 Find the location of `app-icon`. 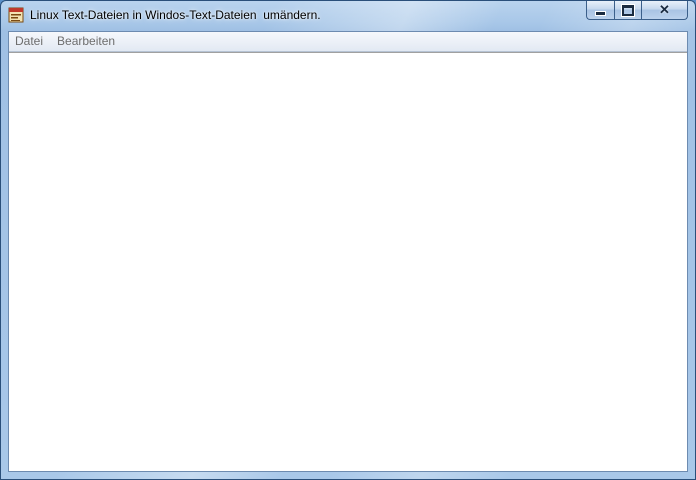

app-icon is located at coordinates (16, 15).